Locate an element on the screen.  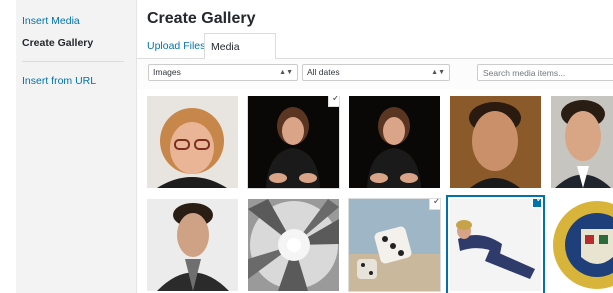
media-item-older-woman-1: ✓ is located at coordinates (293, 142).